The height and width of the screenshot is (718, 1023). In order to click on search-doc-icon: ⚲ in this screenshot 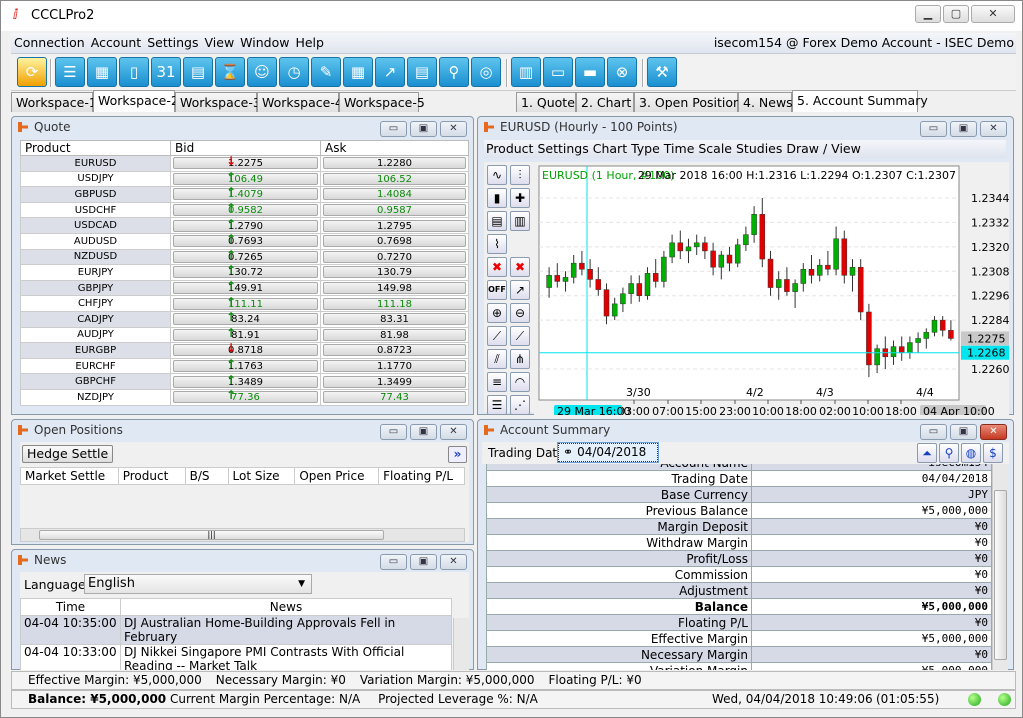, I will do `click(454, 72)`.